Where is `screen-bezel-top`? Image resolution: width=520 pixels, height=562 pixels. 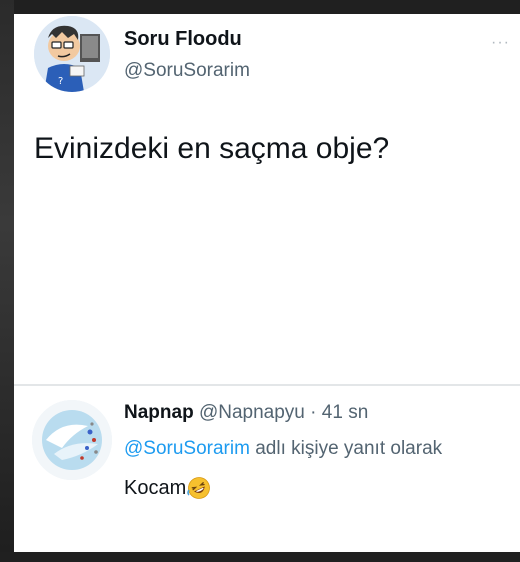
screen-bezel-top is located at coordinates (260, 7).